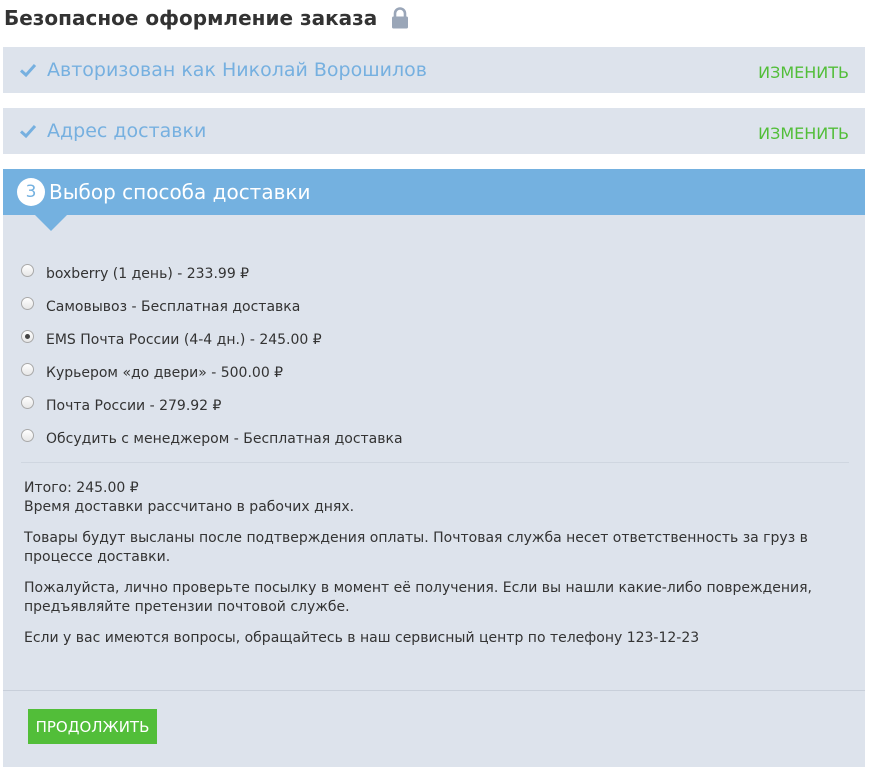  Describe the element at coordinates (184, 339) in the screenshot. I see `option-label: EMS Почта России (4-4 дн.) - 245.00 ₽` at that location.